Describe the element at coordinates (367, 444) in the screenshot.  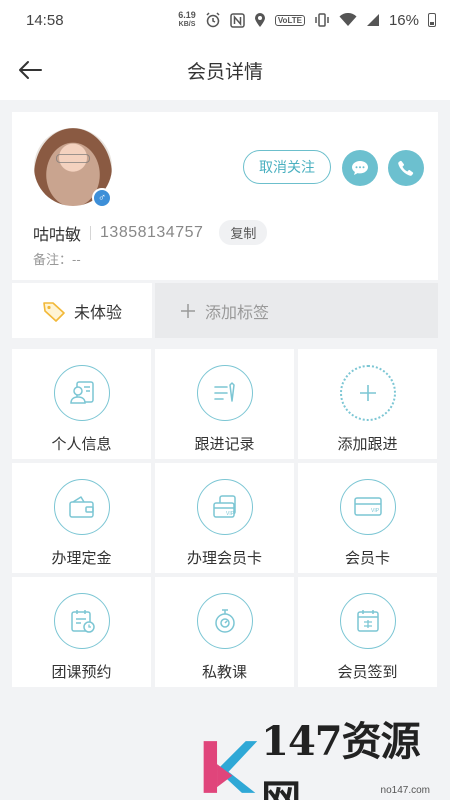
I see `tile-label: 添加跟进` at that location.